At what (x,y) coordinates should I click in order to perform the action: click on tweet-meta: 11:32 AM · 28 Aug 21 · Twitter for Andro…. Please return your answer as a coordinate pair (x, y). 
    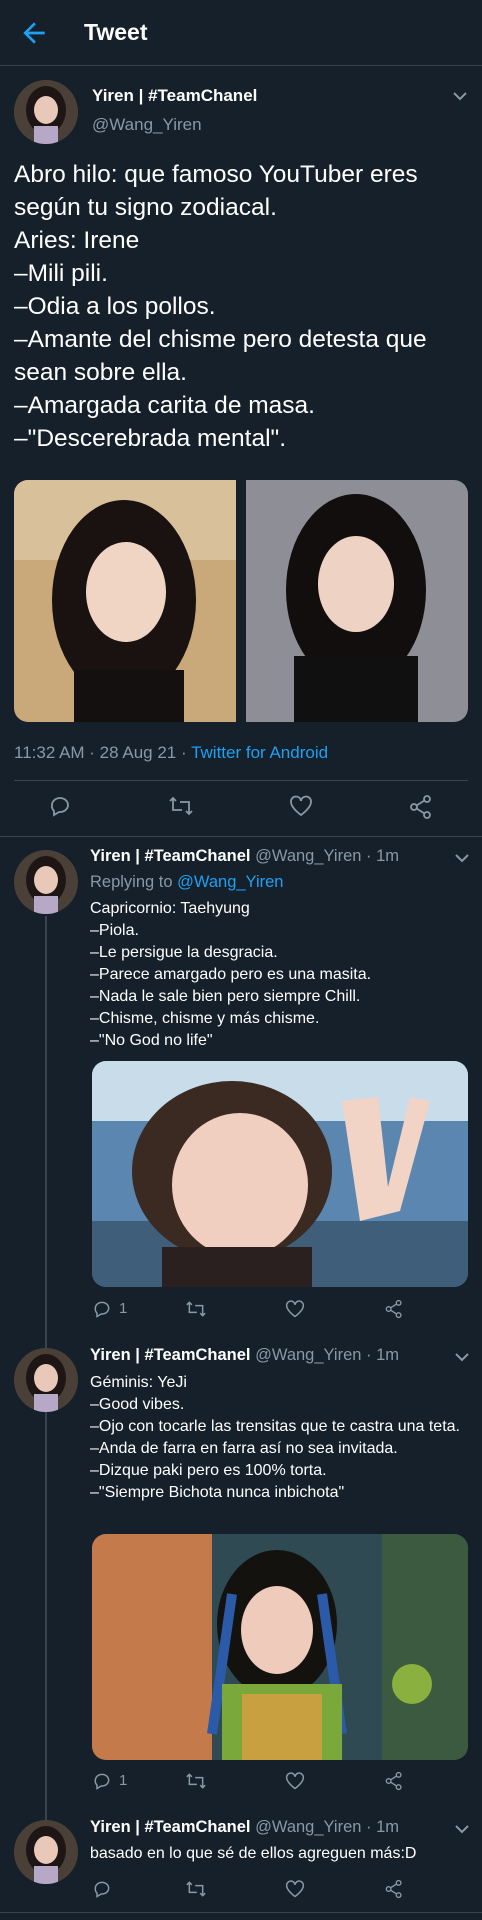
    Looking at the image, I should click on (171, 753).